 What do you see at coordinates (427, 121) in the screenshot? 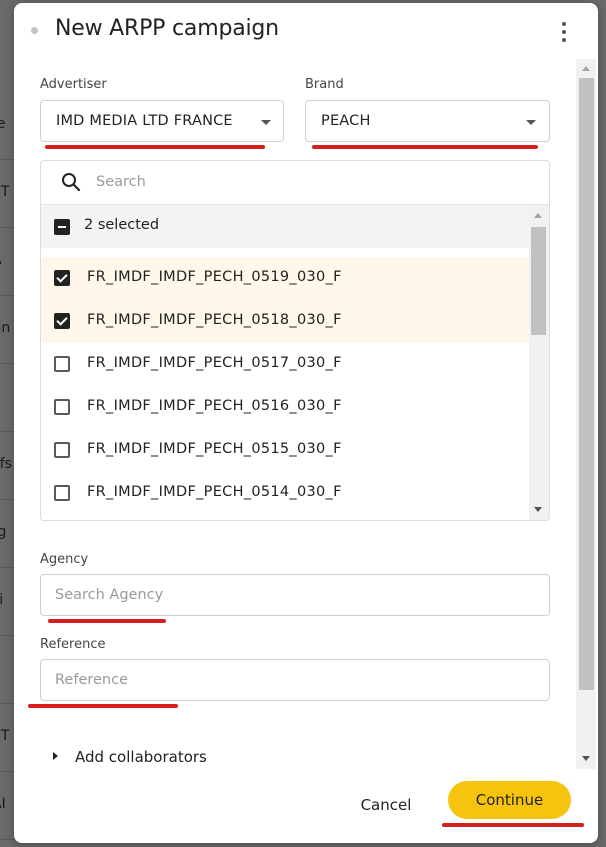
I see `brand-select: PEACH` at bounding box center [427, 121].